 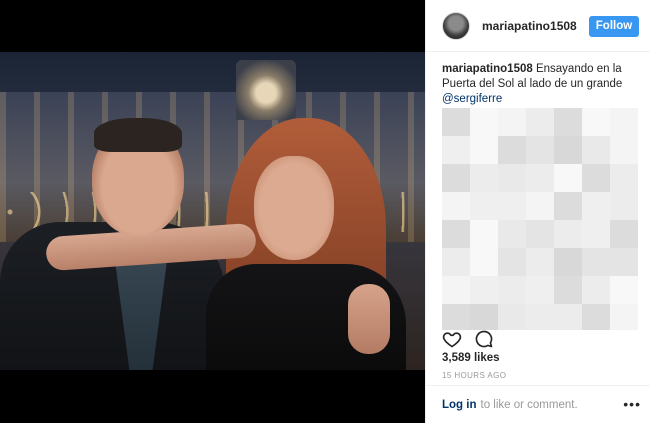 I want to click on post-actions, so click(x=542, y=339).